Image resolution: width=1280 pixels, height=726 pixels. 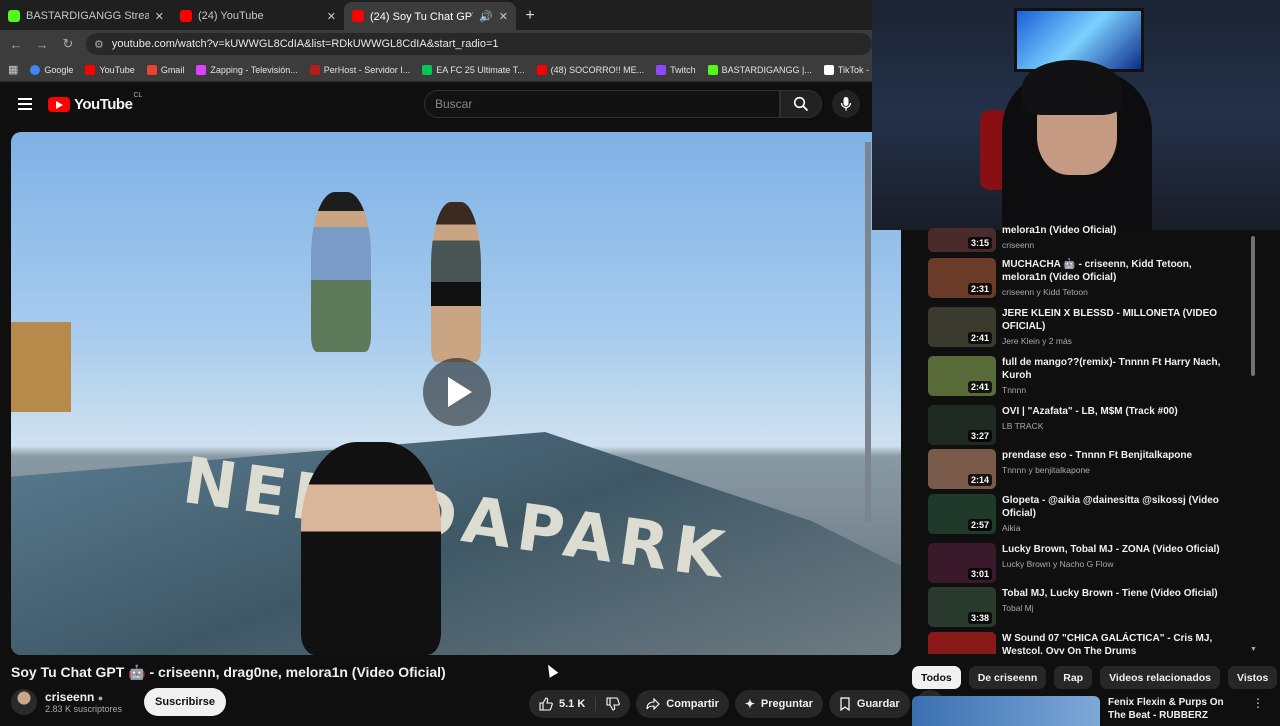 What do you see at coordinates (1258, 711) in the screenshot?
I see `more-options-icon: ⋮` at bounding box center [1258, 711].